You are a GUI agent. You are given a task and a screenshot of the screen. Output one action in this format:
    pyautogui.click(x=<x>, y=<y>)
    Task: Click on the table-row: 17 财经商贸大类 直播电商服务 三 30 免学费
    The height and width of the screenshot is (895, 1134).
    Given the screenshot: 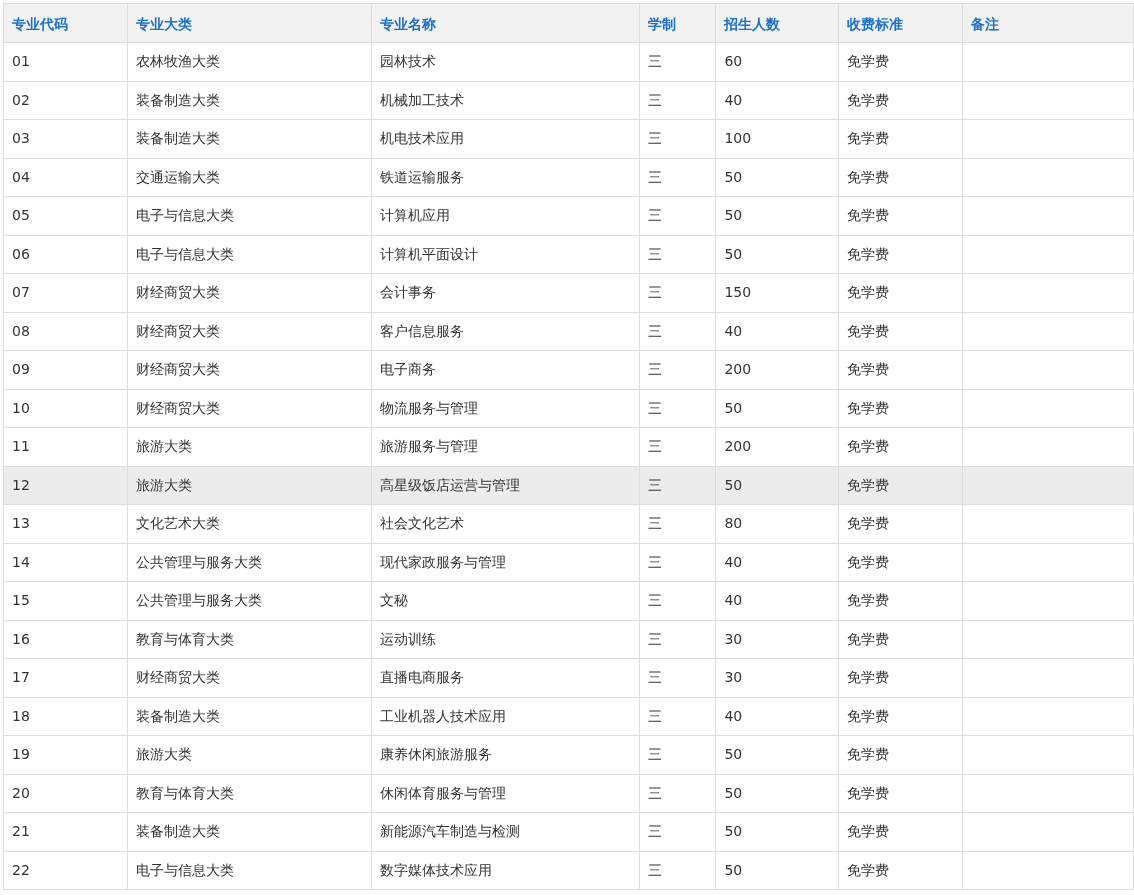 What is the action you would take?
    pyautogui.click(x=568, y=677)
    